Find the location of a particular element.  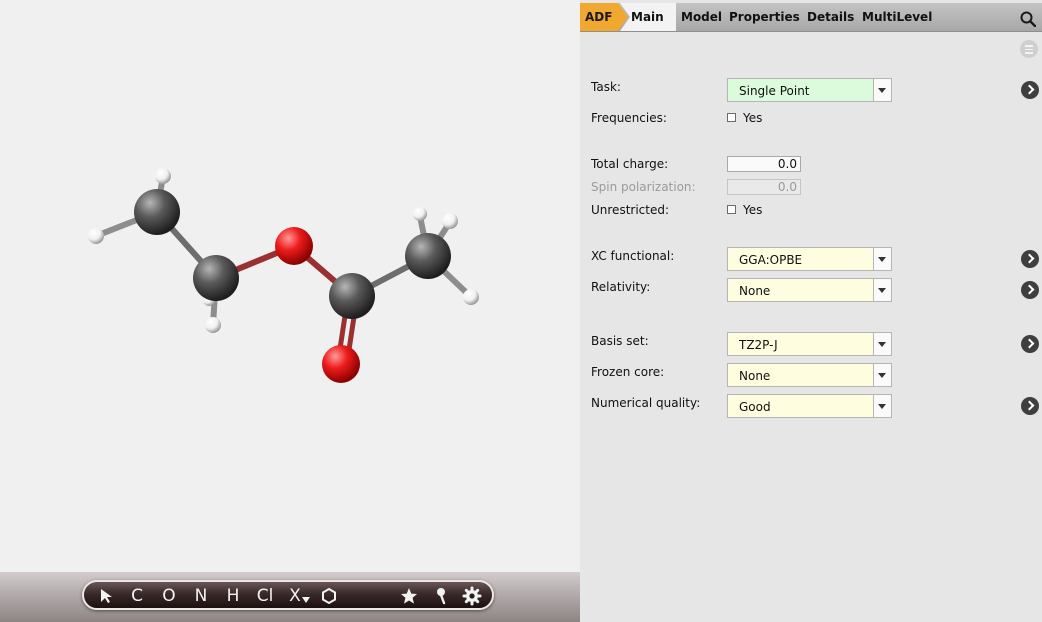

relativity-details-arrow-icon is located at coordinates (1030, 290).